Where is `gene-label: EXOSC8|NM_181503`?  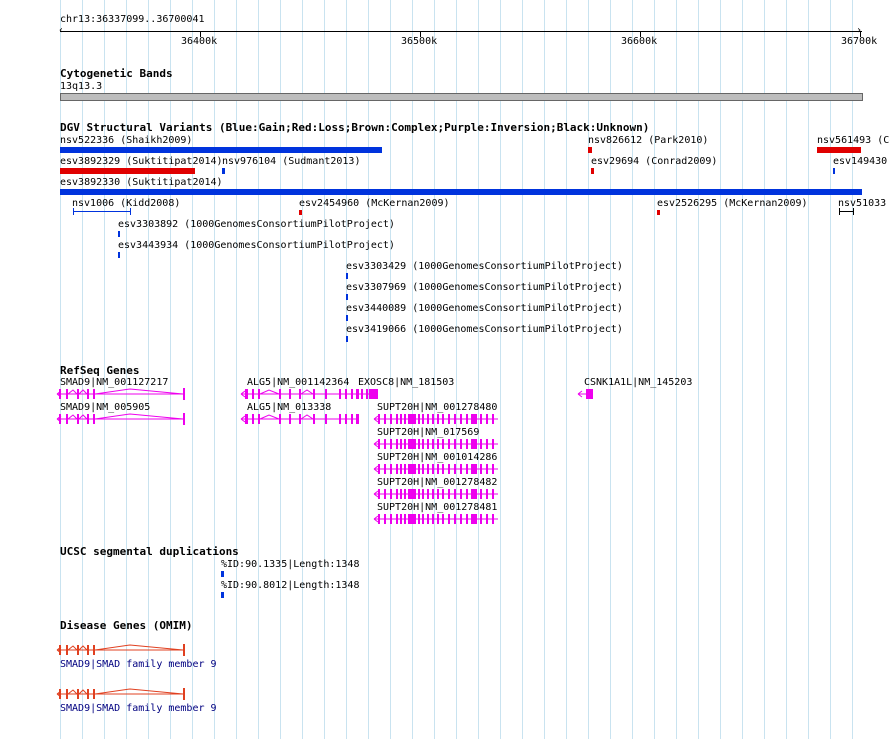 gene-label: EXOSC8|NM_181503 is located at coordinates (406, 382).